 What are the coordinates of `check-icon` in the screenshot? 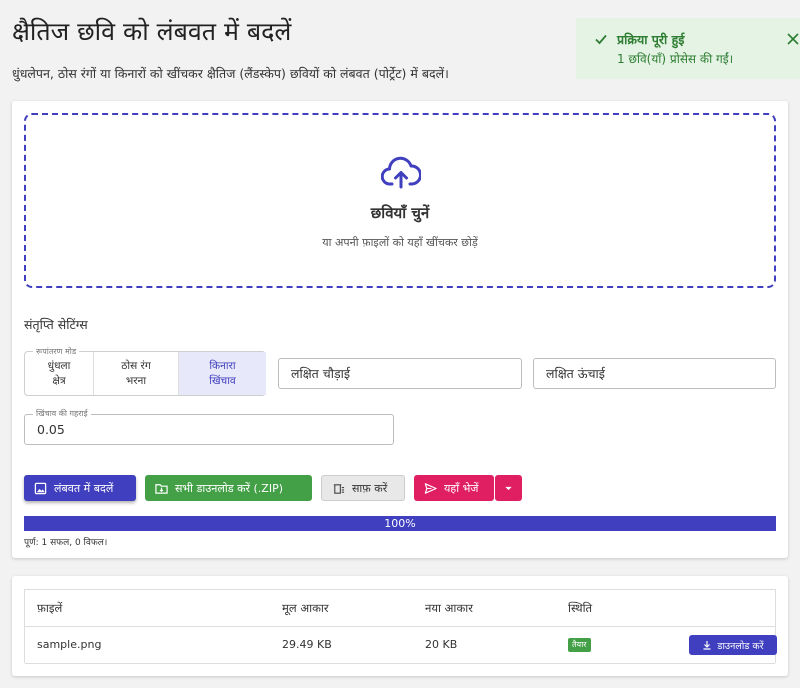 It's located at (601, 39).